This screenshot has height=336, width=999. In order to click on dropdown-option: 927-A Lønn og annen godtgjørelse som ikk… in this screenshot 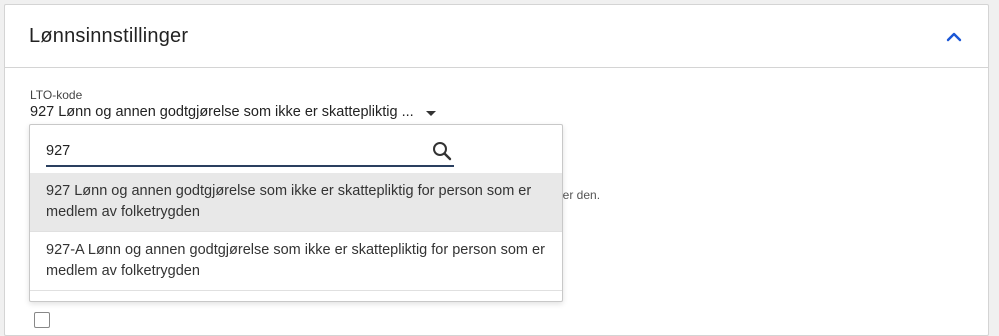, I will do `click(296, 261)`.